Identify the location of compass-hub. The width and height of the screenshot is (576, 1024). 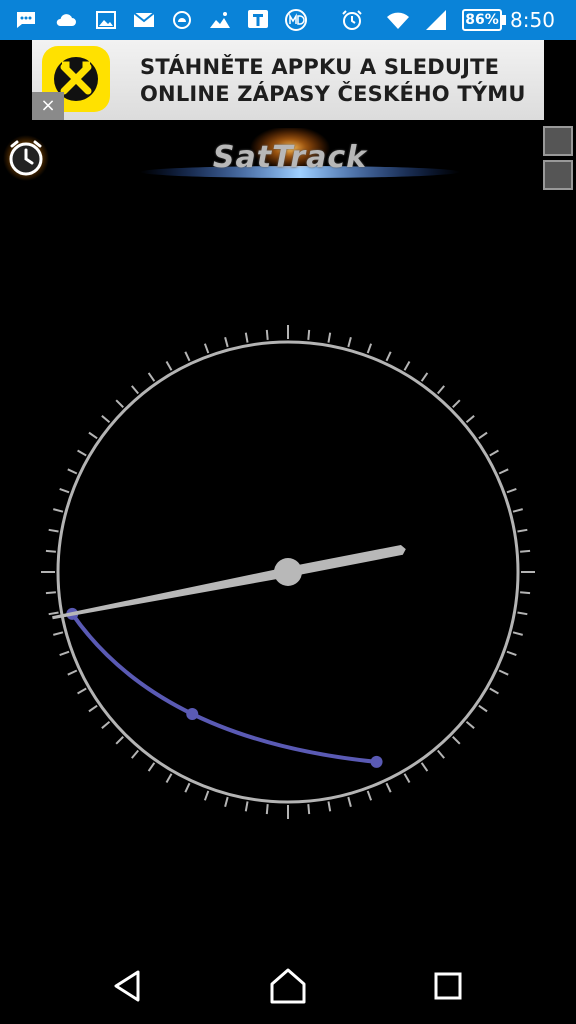
(288, 572).